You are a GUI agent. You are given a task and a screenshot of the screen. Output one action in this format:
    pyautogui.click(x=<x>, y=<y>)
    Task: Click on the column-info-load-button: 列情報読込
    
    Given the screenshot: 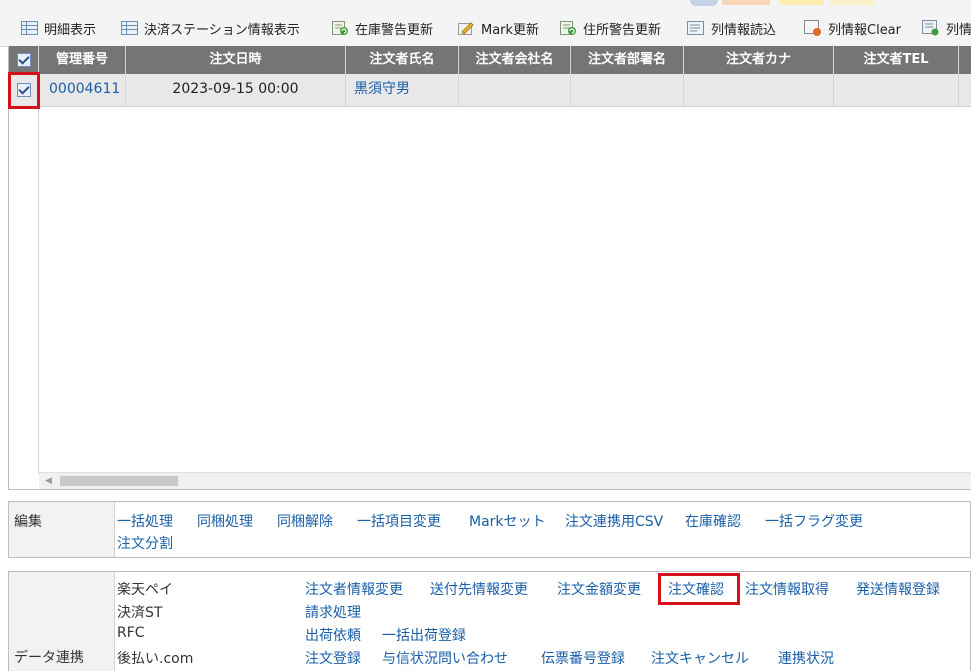 What is the action you would take?
    pyautogui.click(x=731, y=28)
    